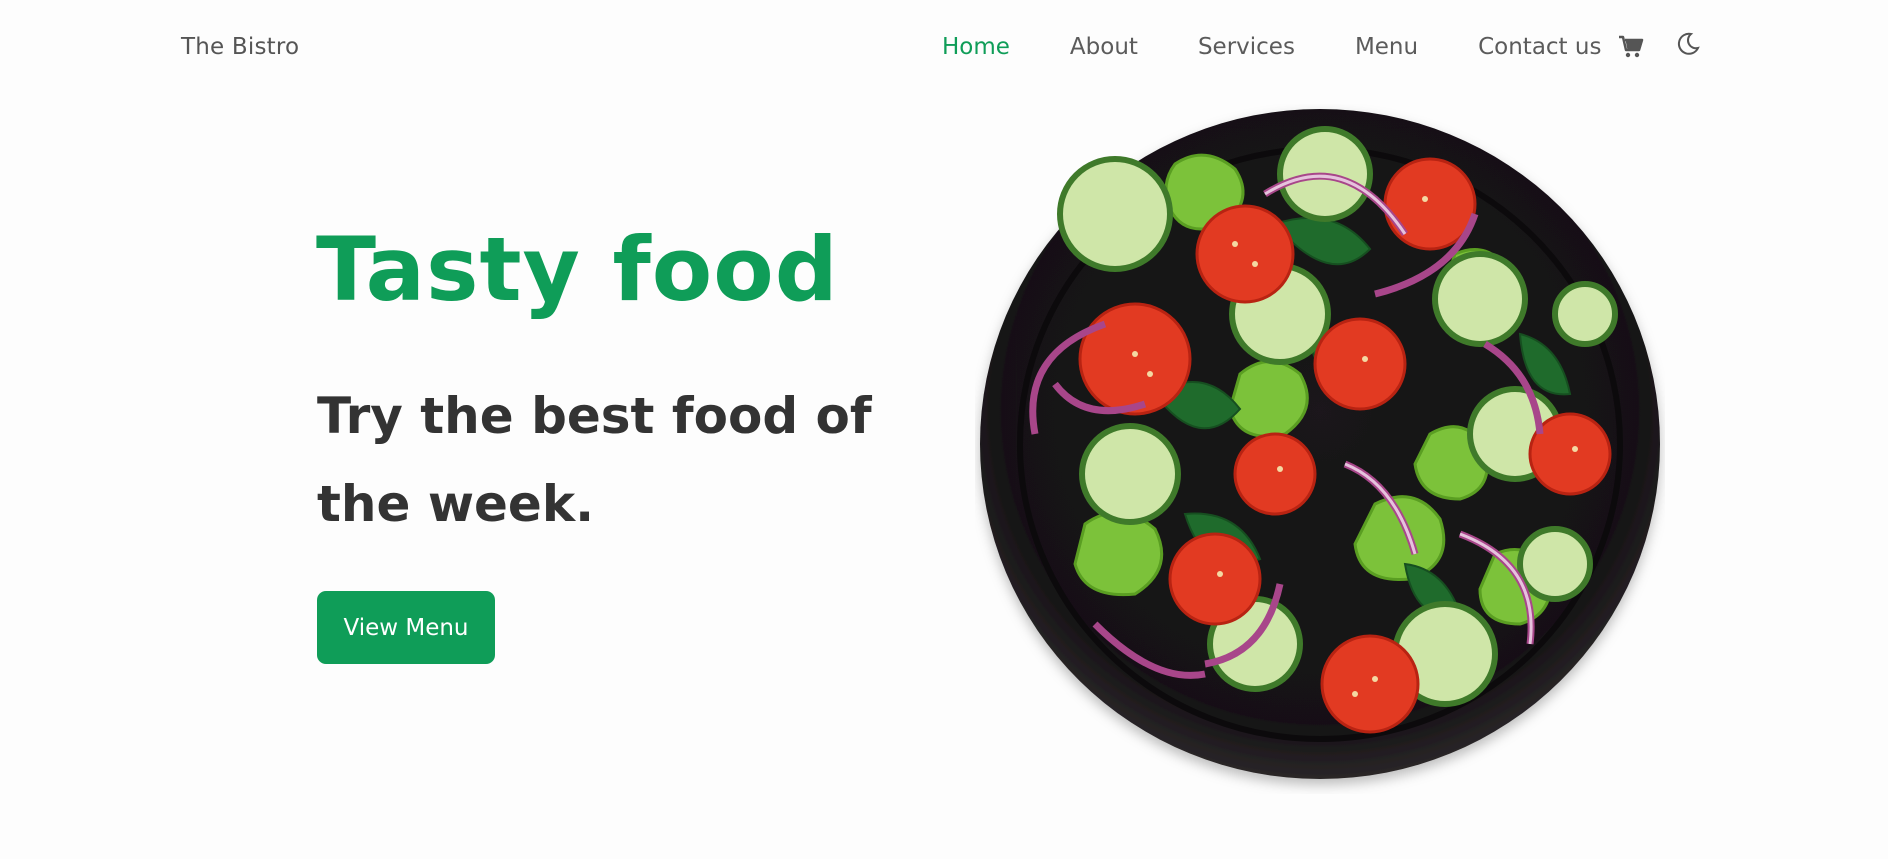 This screenshot has width=1888, height=859. Describe the element at coordinates (1386, 47) in the screenshot. I see `nav-menu: Menu` at that location.